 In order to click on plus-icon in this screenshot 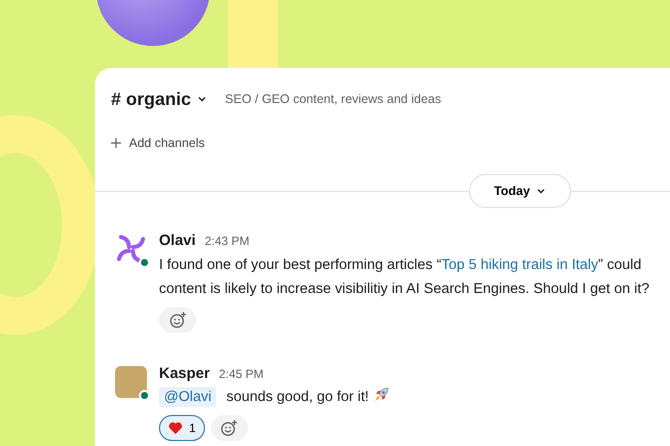, I will do `click(116, 143)`.